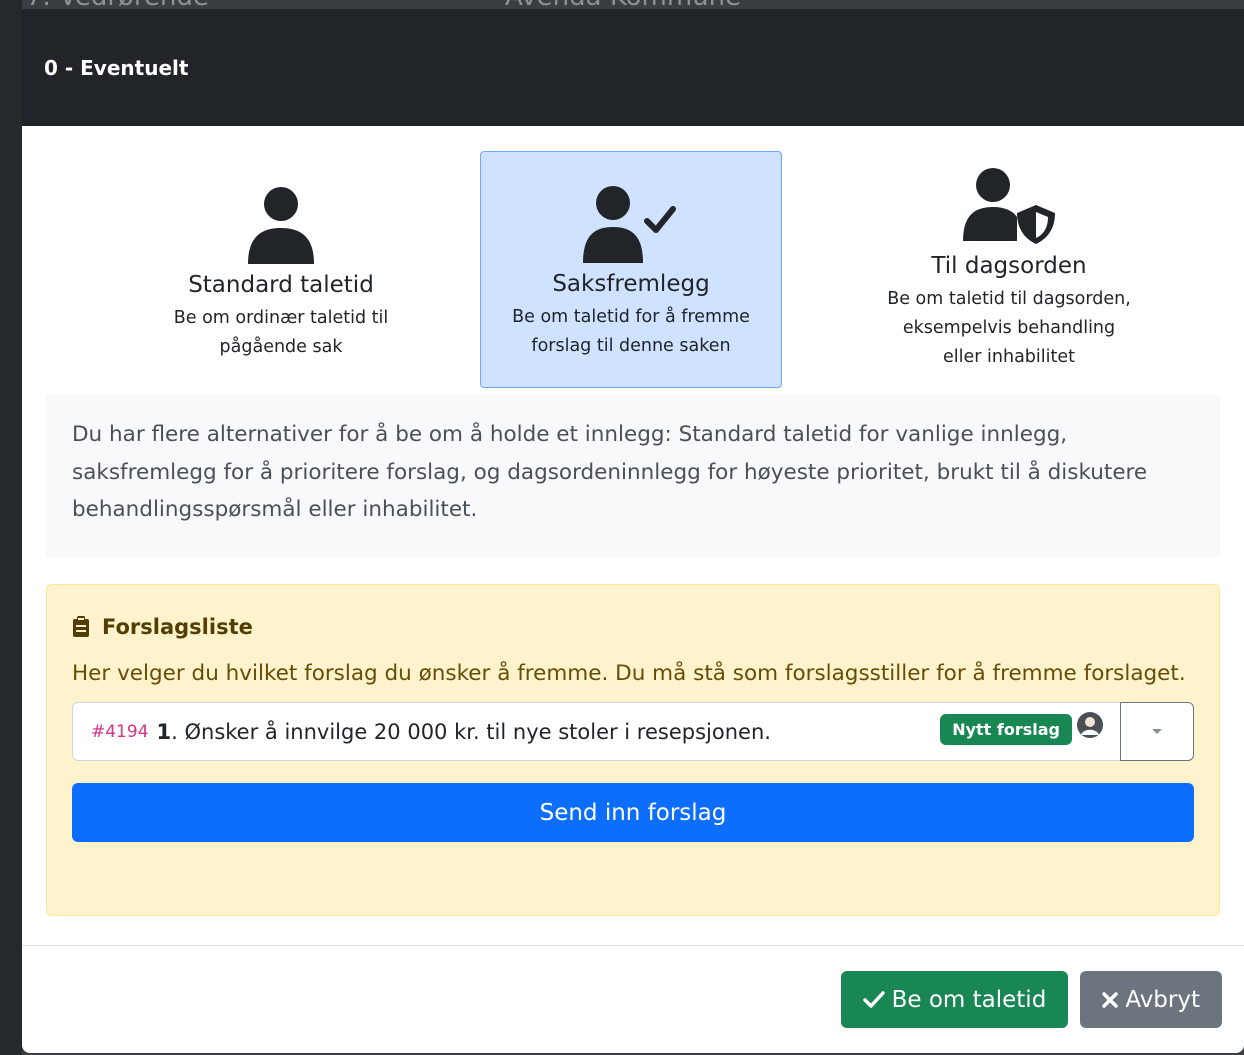 This screenshot has width=1244, height=1055. What do you see at coordinates (1009, 266) in the screenshot?
I see `option-title: Til dagsorden` at bounding box center [1009, 266].